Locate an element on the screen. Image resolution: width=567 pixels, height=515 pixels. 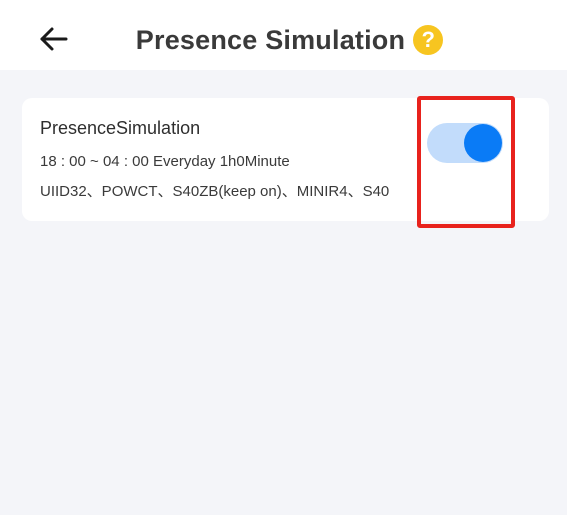
schedule-time: 18 : 00 ~ 04 : 00 Everyday 1h0Minute is located at coordinates (165, 161).